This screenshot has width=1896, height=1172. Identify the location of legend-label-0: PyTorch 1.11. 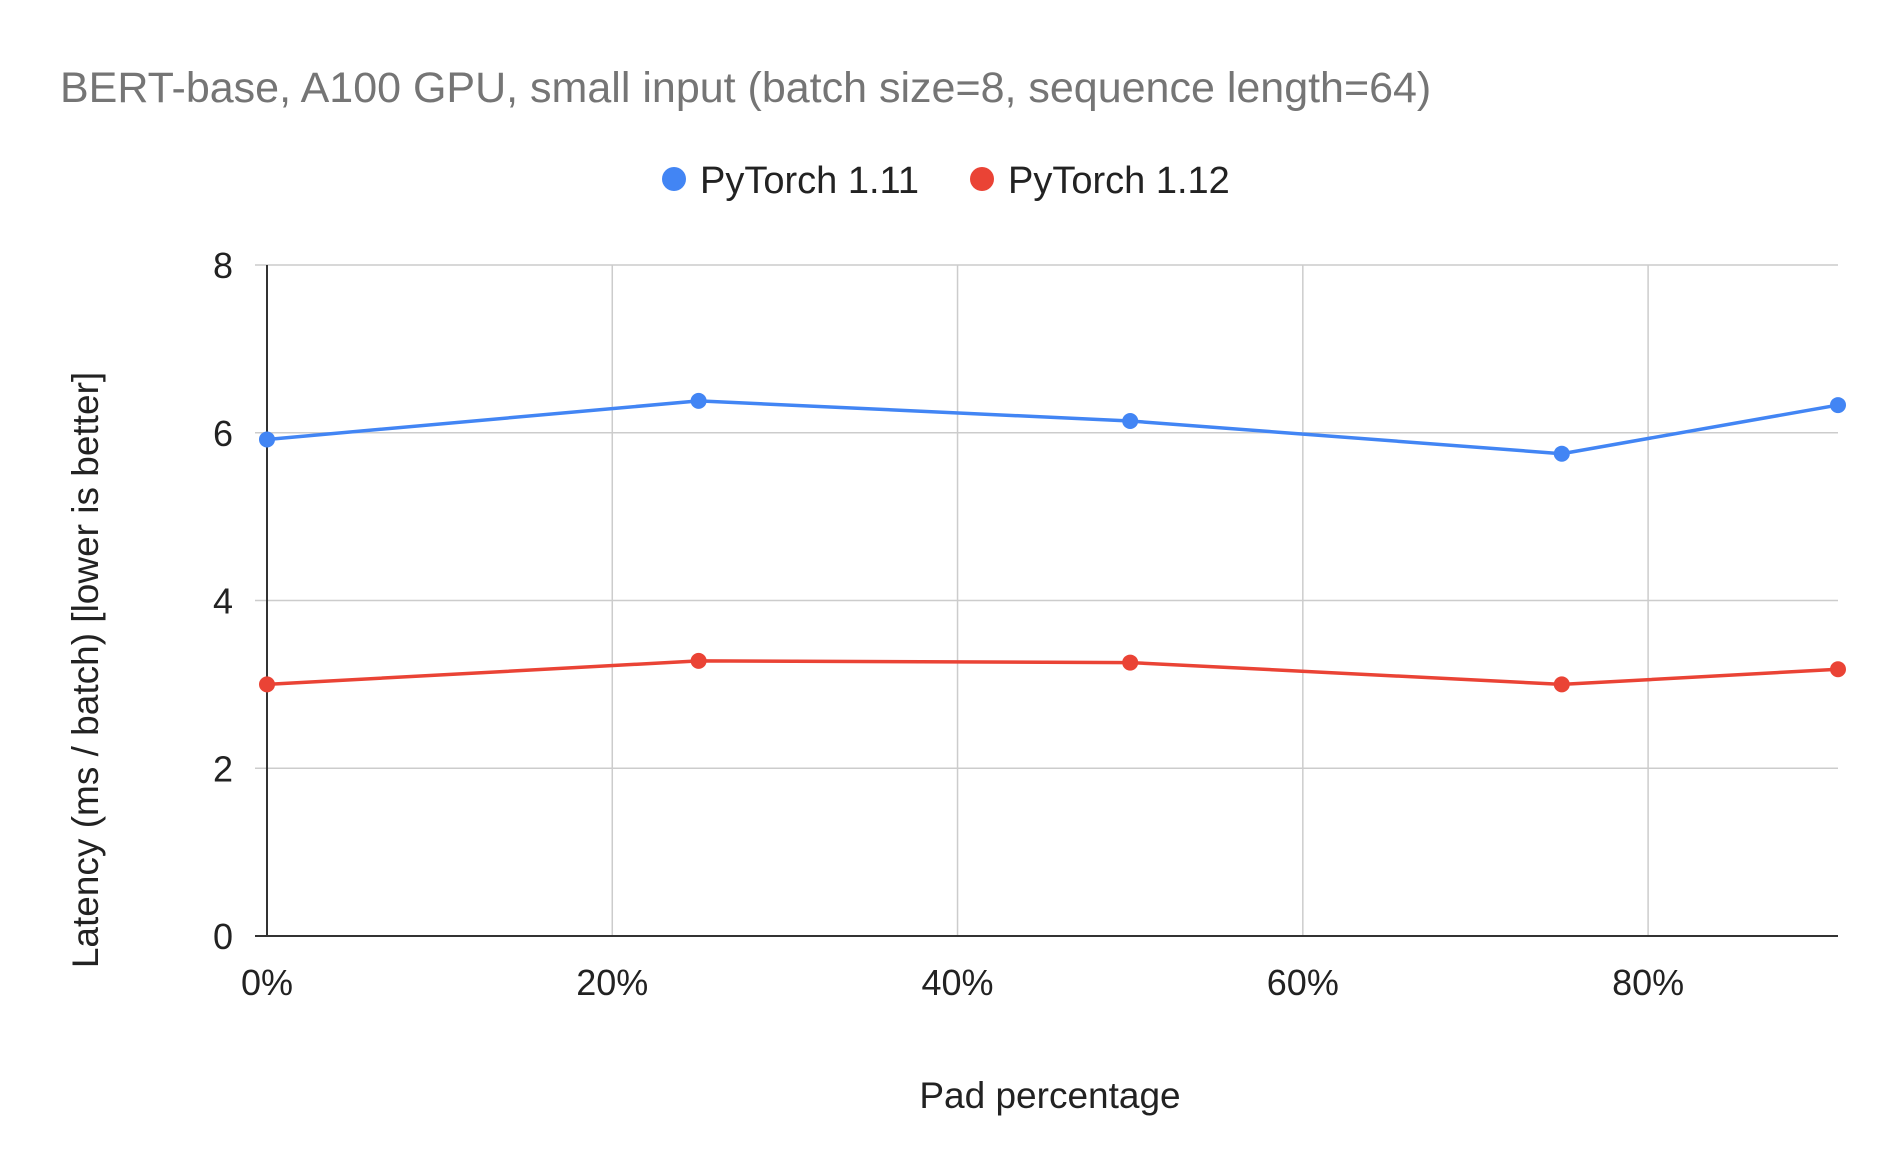
(809, 181).